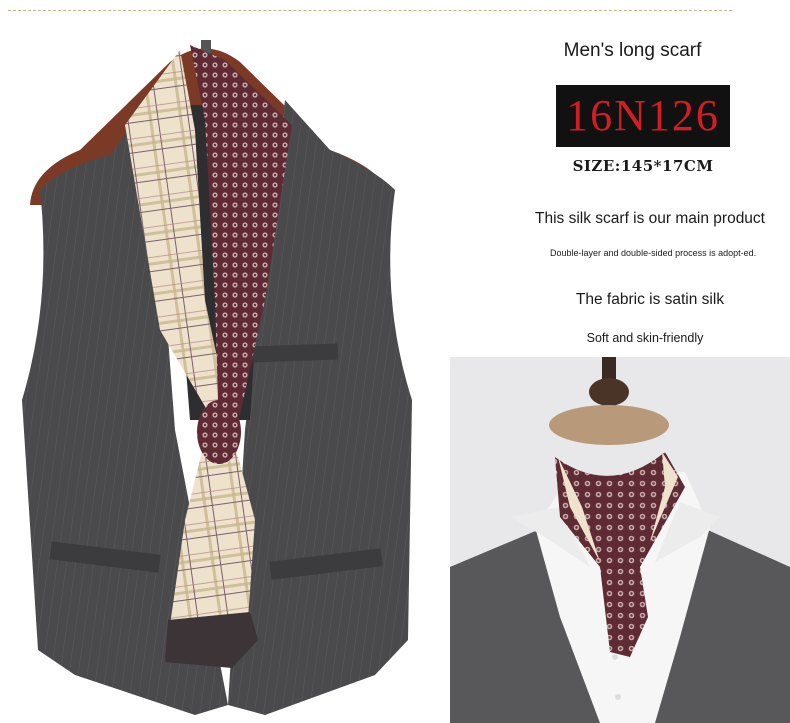 The height and width of the screenshot is (723, 790). Describe the element at coordinates (643, 166) in the screenshot. I see `size-label: SIZE:145*17CM` at that location.